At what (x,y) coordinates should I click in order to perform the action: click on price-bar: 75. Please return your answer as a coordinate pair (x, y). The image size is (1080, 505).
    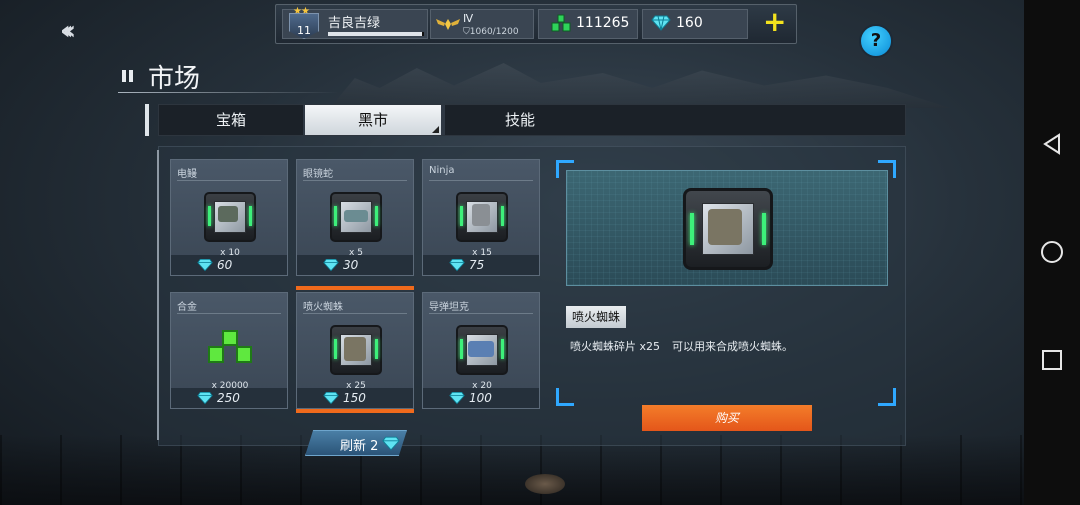
    Looking at the image, I should click on (481, 265).